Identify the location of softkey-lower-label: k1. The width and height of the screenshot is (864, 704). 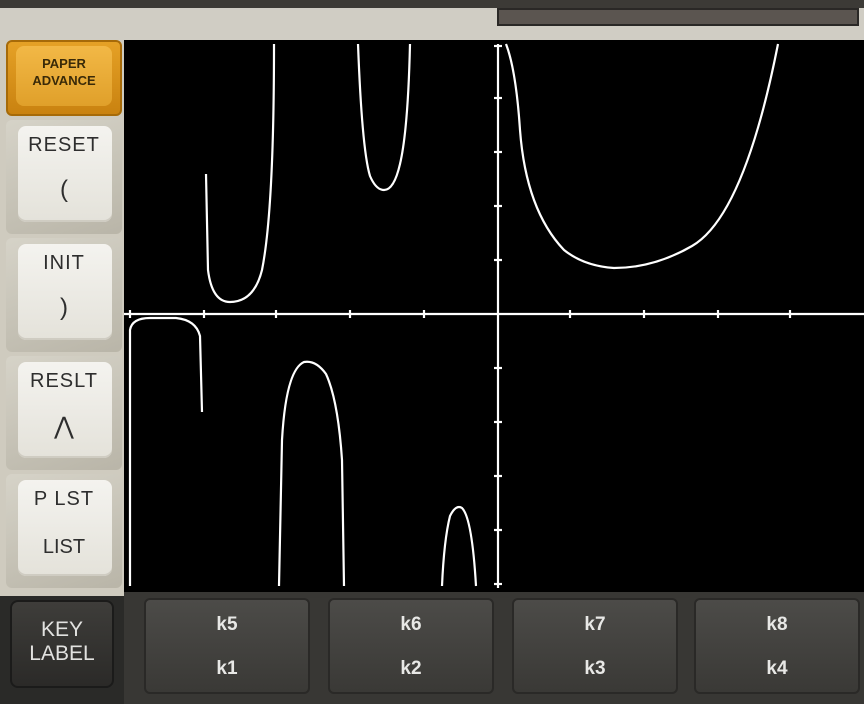
(227, 668).